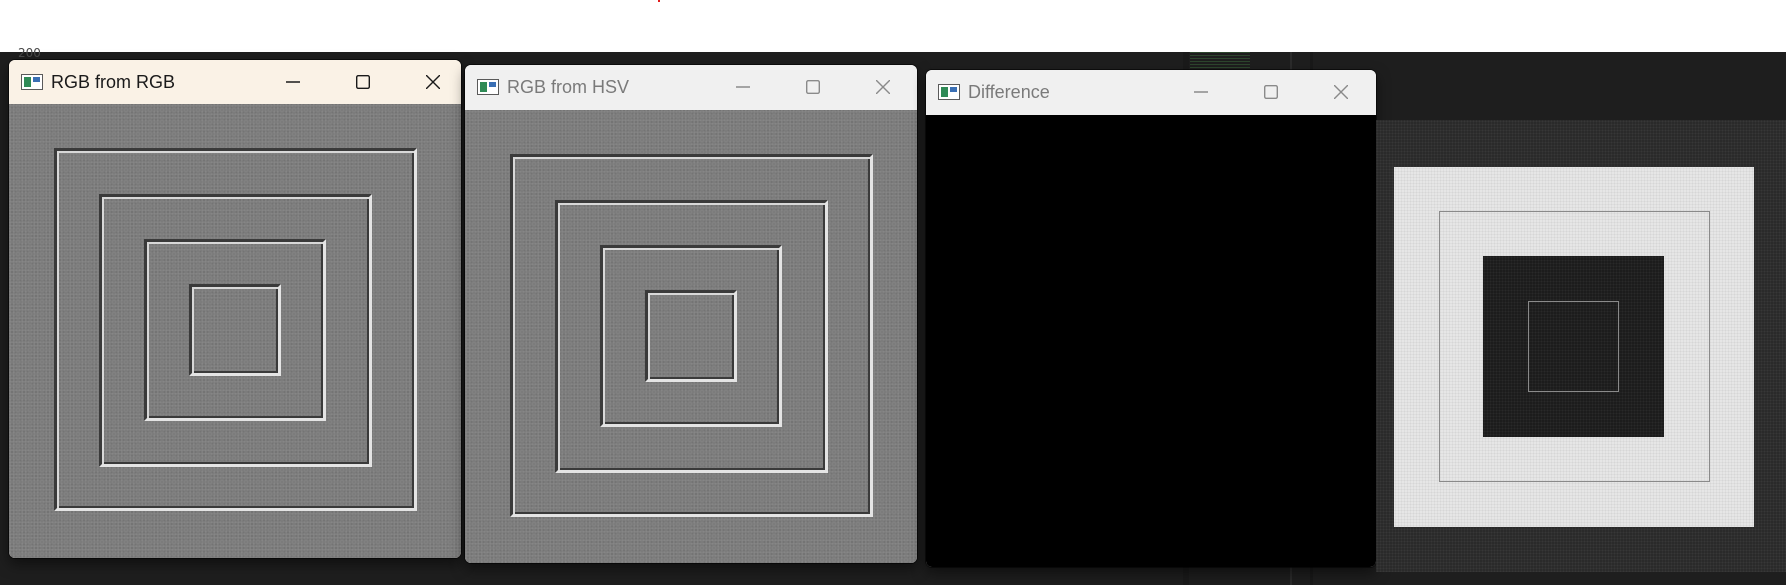  Describe the element at coordinates (113, 81) in the screenshot. I see `window-title: RGB from RGB` at that location.